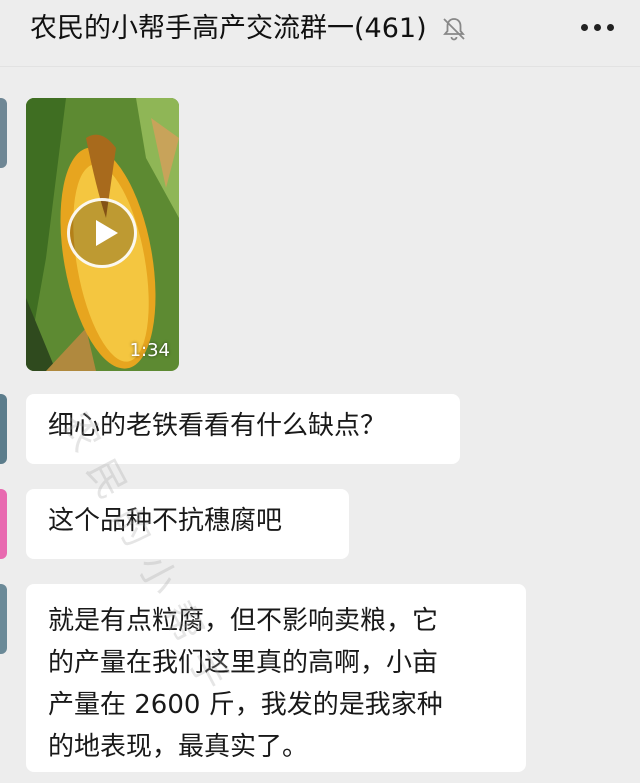  I want to click on message-line: 产量在 2600 斤，我发的是我家种, so click(245, 705).